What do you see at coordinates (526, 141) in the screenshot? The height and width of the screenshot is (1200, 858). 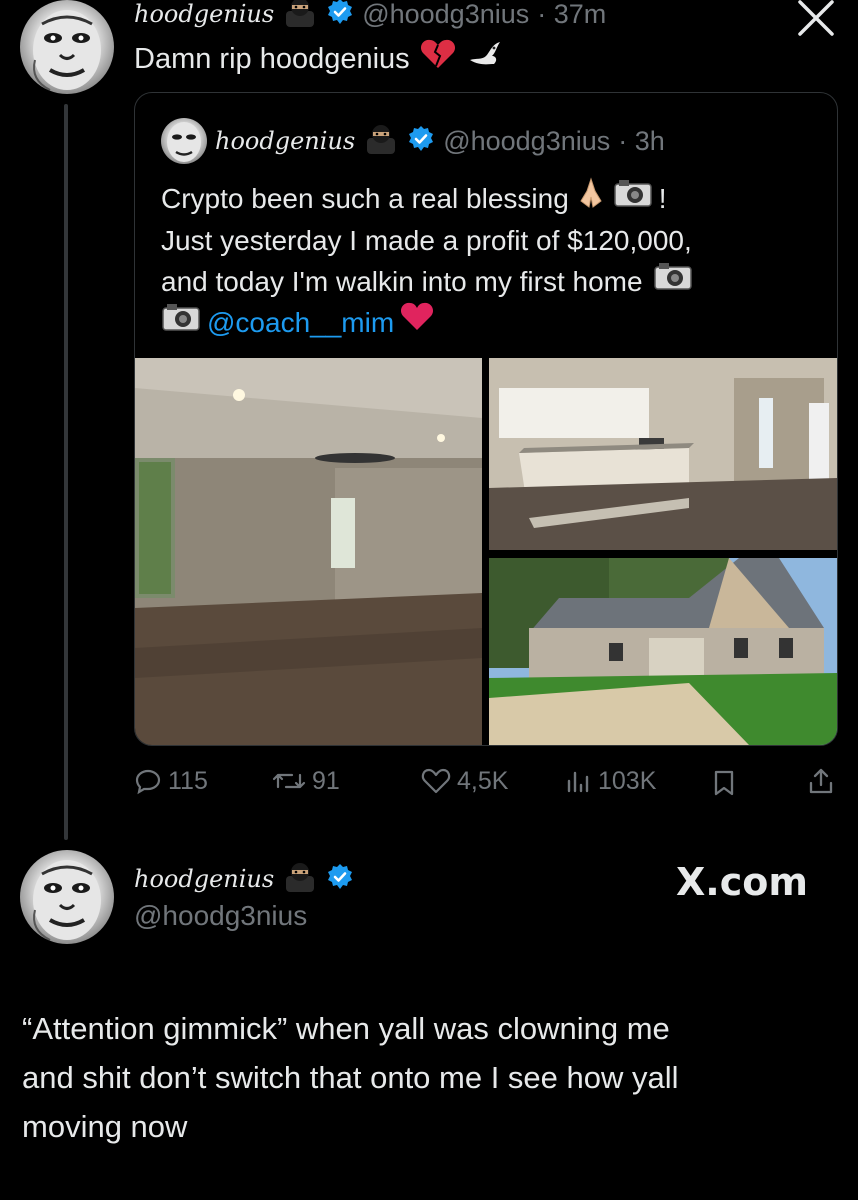 I see `quoted-handle: @hoodg3nius` at bounding box center [526, 141].